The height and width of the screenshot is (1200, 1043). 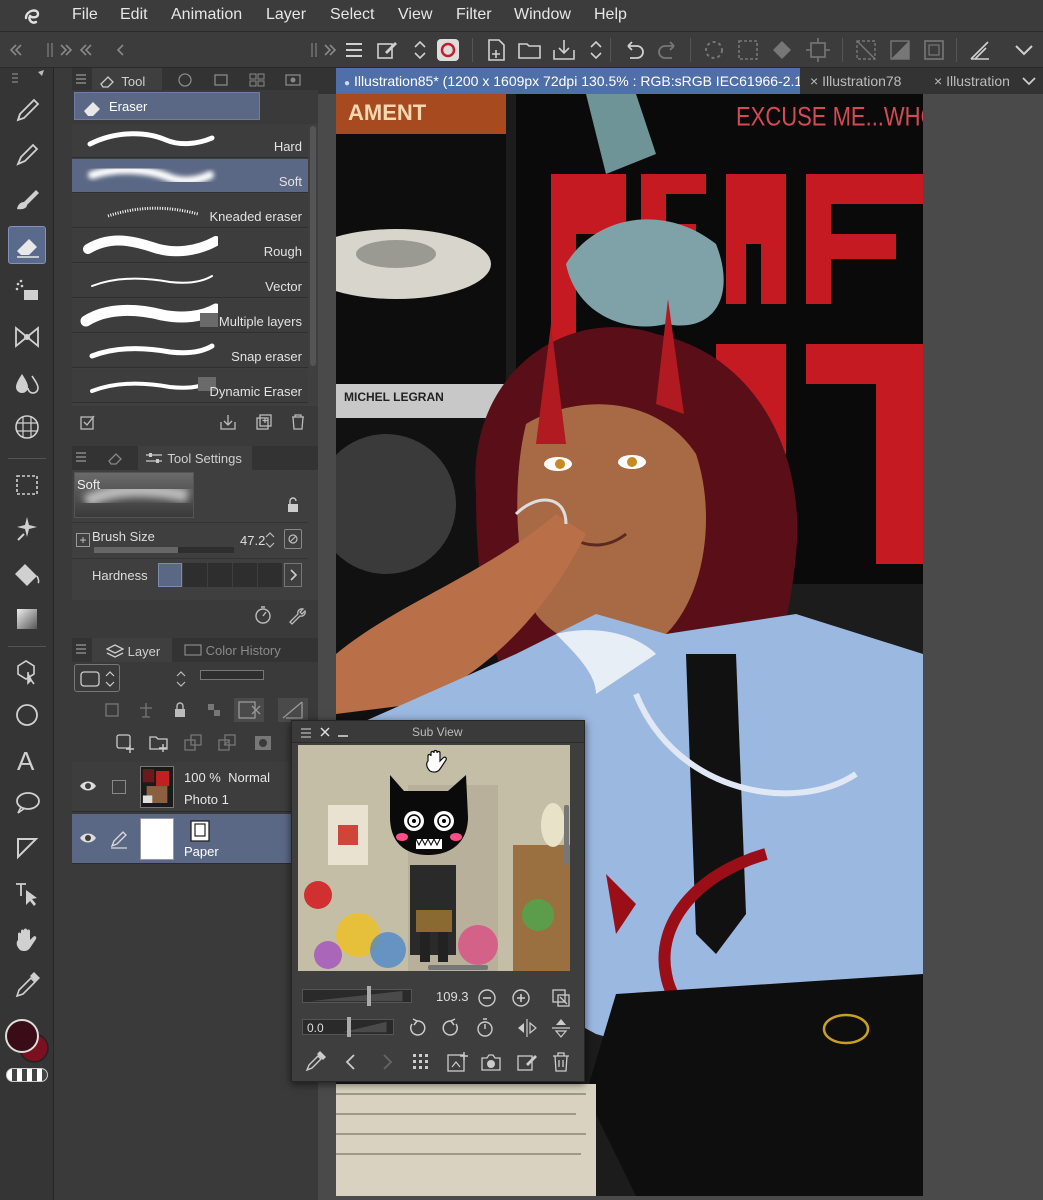 What do you see at coordinates (221, 80) in the screenshot?
I see `sub-tool-group-icon` at bounding box center [221, 80].